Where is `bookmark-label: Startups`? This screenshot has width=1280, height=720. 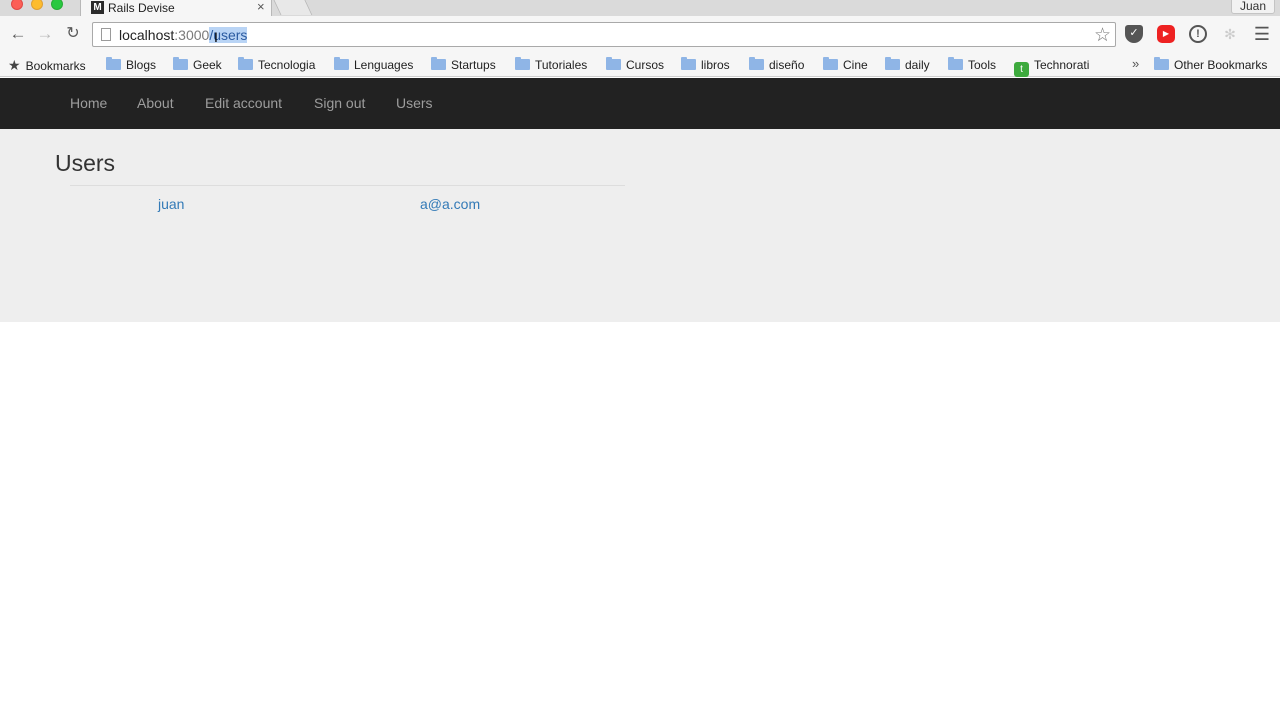
bookmark-label: Startups is located at coordinates (473, 65).